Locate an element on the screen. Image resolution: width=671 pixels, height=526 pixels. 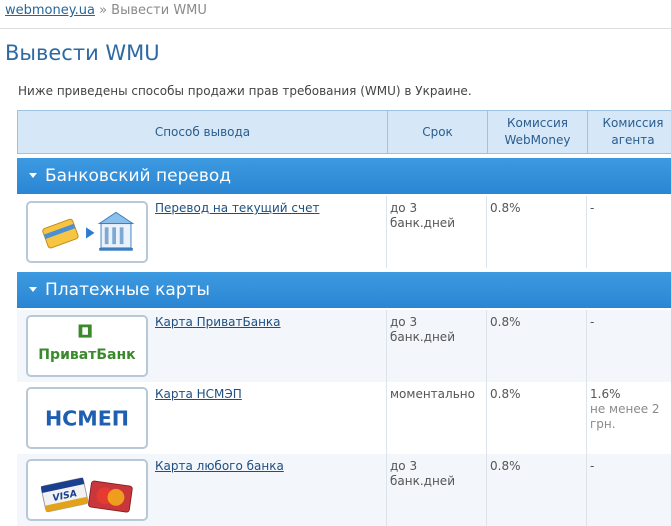
breadcrumb: webmoney.ua » Вывести WMU is located at coordinates (106, 10).